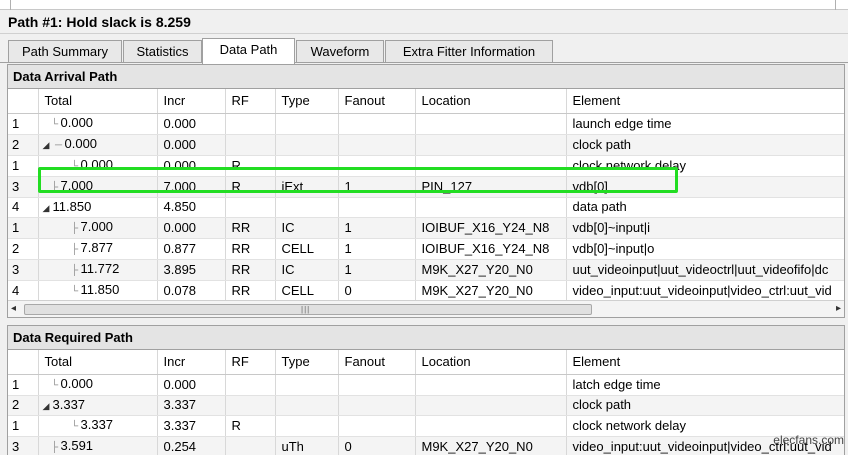  What do you see at coordinates (838, 308) in the screenshot?
I see `scroll-right-arrow-icon: ▸` at bounding box center [838, 308].